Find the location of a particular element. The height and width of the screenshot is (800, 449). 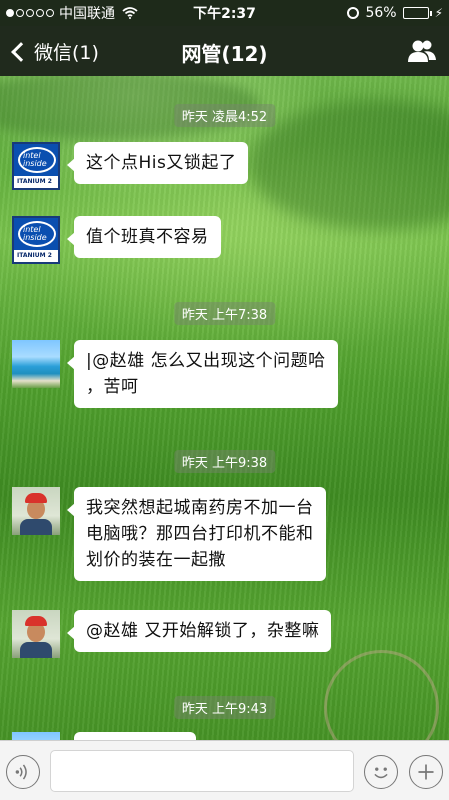

status-bar: 中国联通 下午2:37 56% ⚡ is located at coordinates (224, 13).